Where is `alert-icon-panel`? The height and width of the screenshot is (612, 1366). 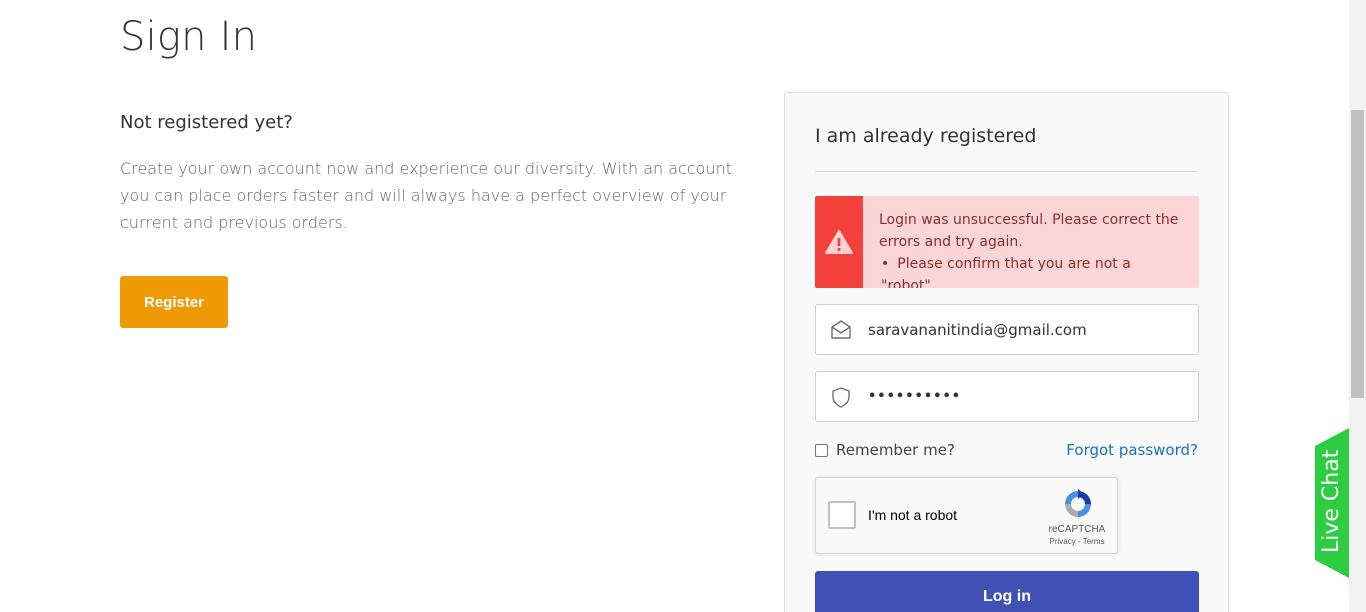
alert-icon-panel is located at coordinates (839, 242).